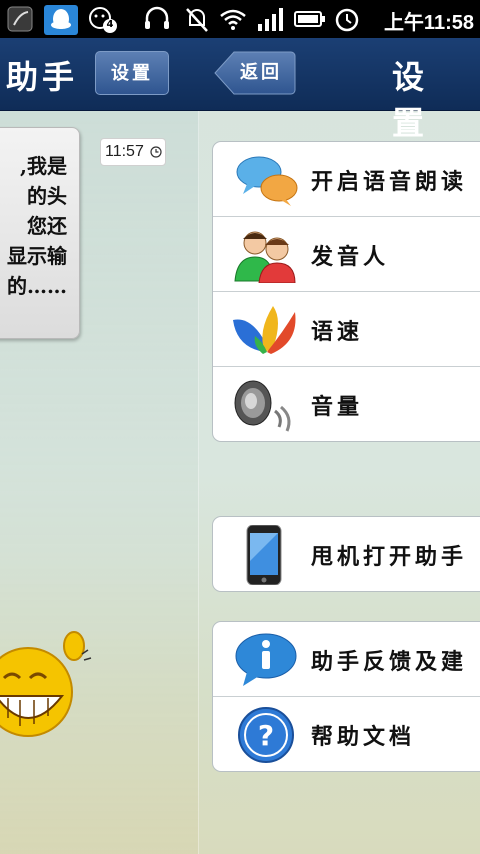 The image size is (480, 854). Describe the element at coordinates (233, 19) in the screenshot. I see `wifi-icon` at that location.